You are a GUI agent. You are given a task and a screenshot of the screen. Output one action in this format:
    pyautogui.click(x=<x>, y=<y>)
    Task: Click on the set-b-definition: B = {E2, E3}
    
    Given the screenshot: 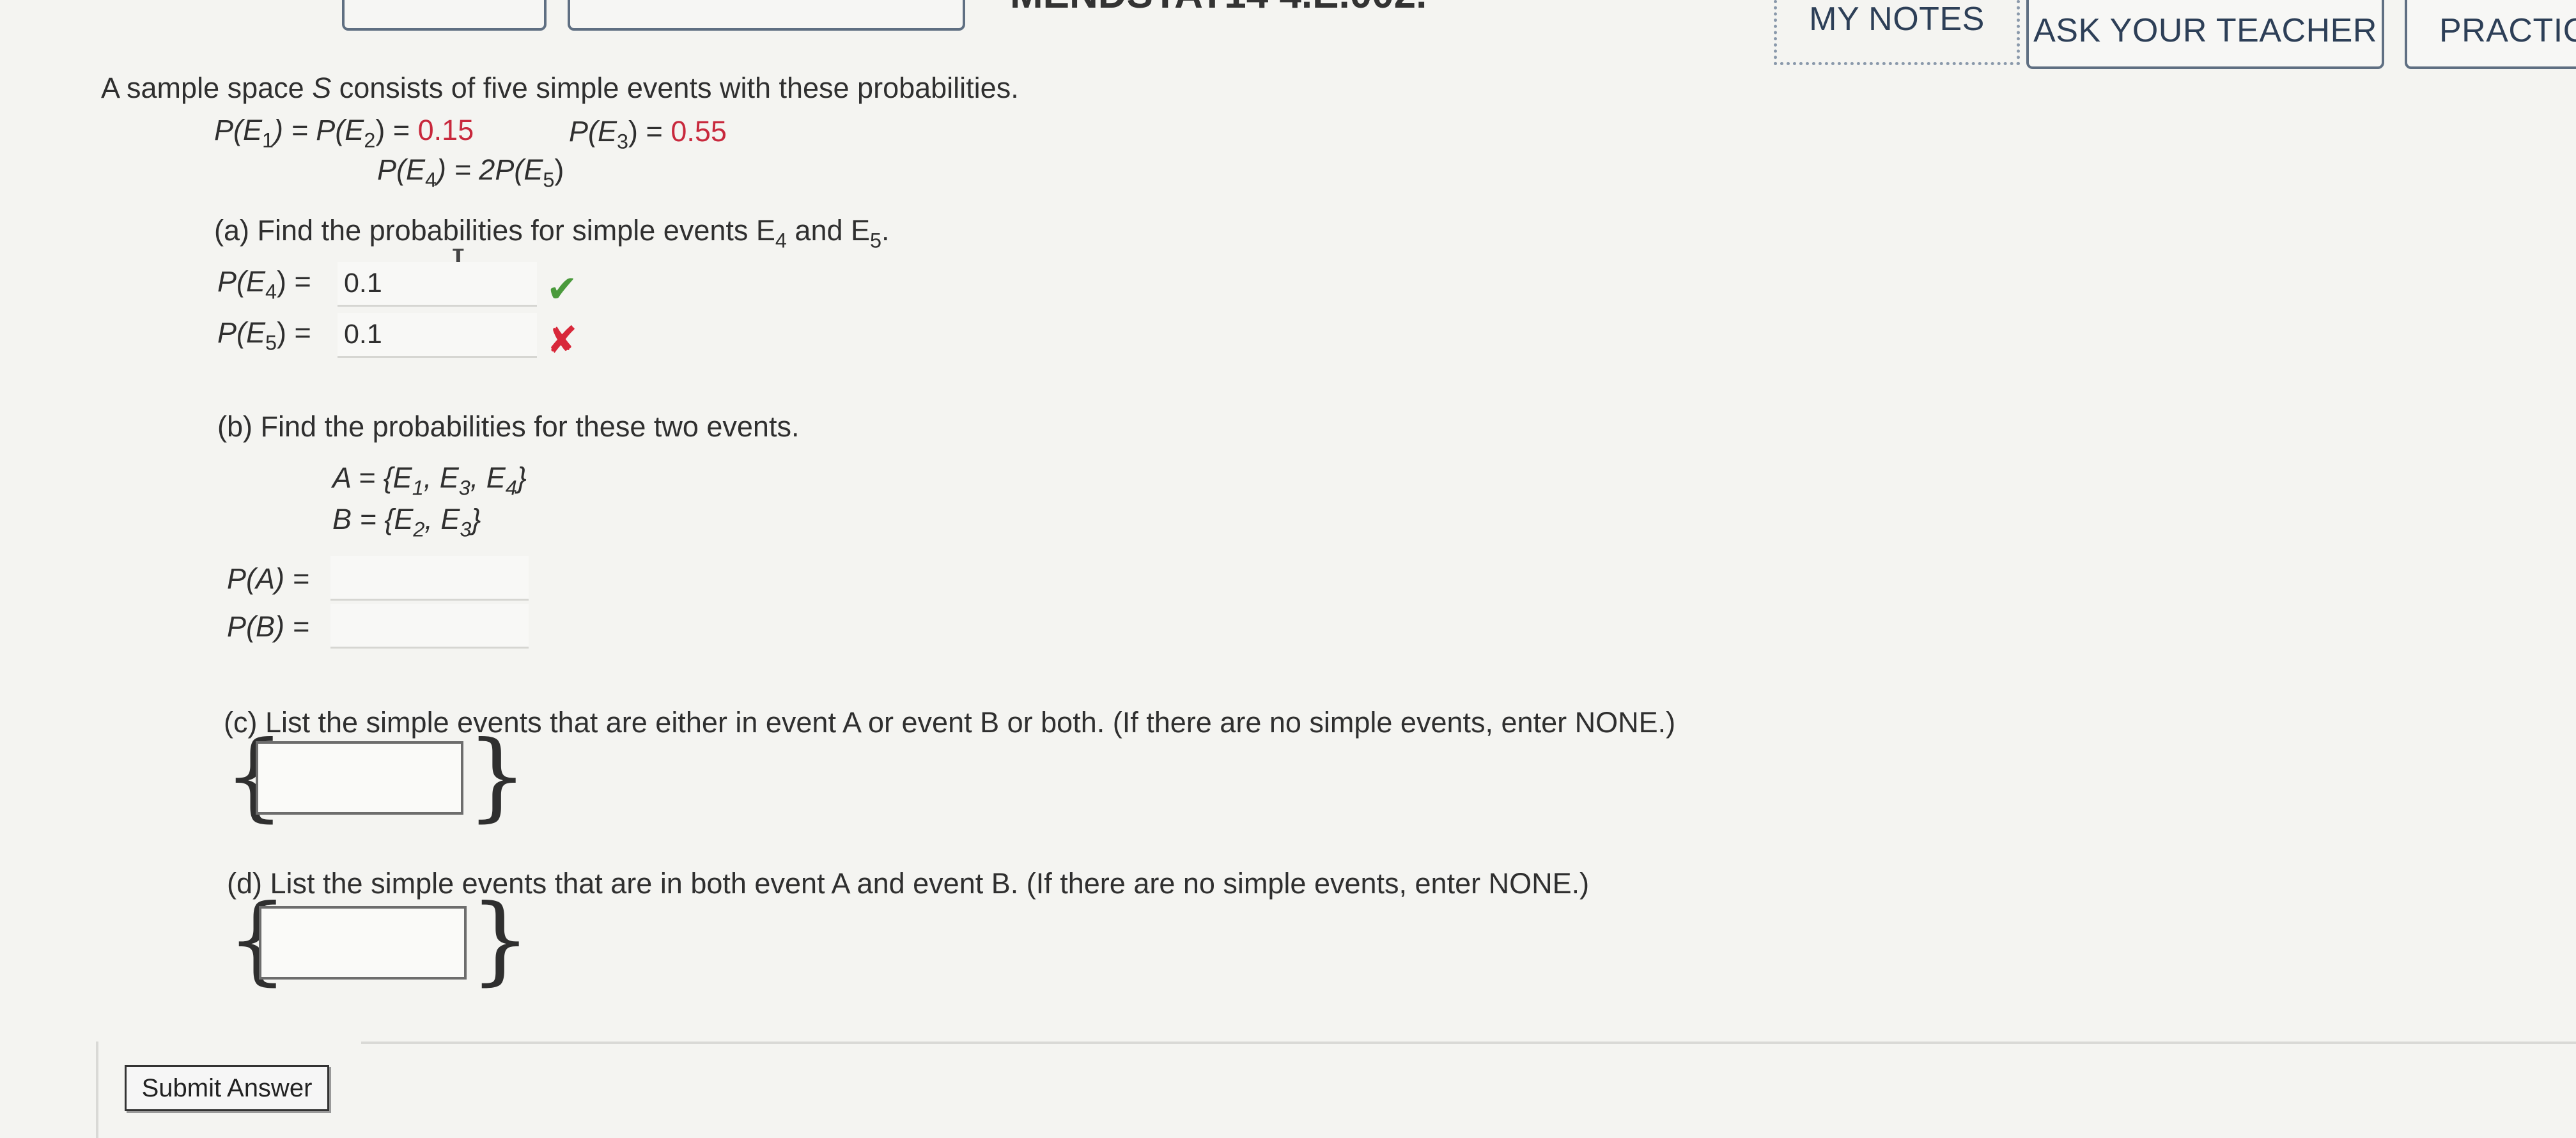 What is the action you would take?
    pyautogui.click(x=406, y=522)
    